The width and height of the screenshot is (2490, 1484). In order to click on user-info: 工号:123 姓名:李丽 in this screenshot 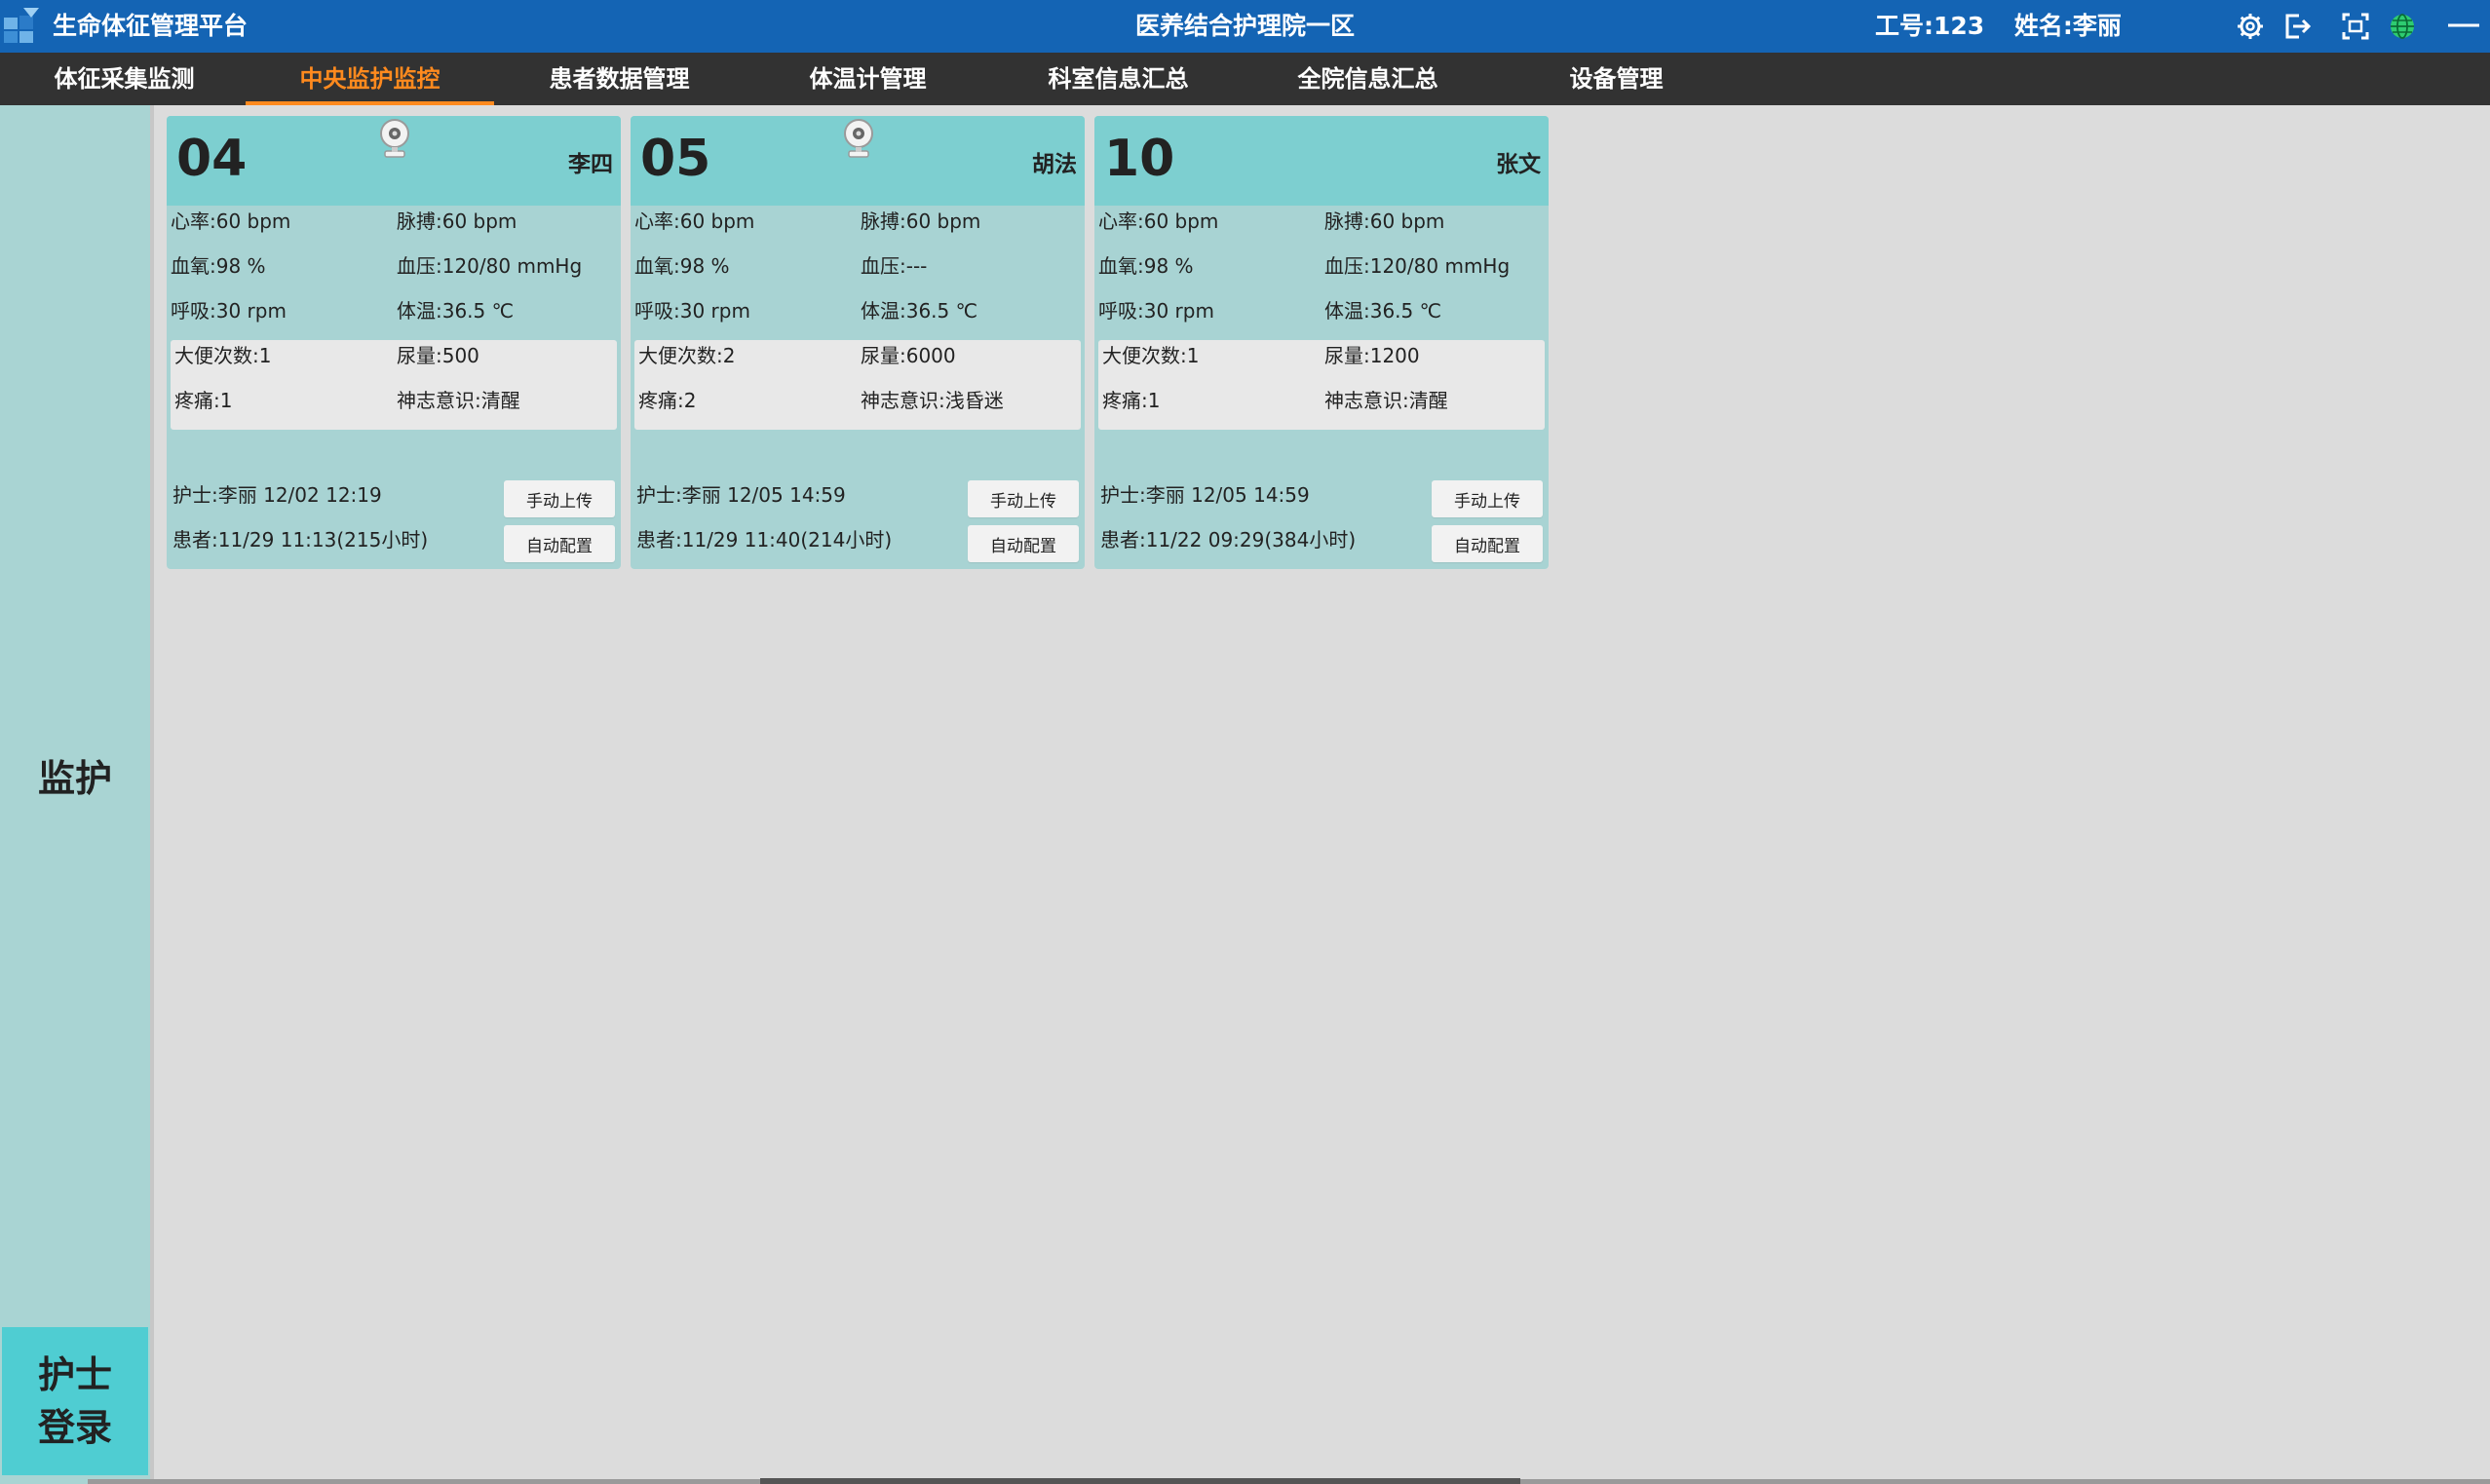, I will do `click(2009, 26)`.